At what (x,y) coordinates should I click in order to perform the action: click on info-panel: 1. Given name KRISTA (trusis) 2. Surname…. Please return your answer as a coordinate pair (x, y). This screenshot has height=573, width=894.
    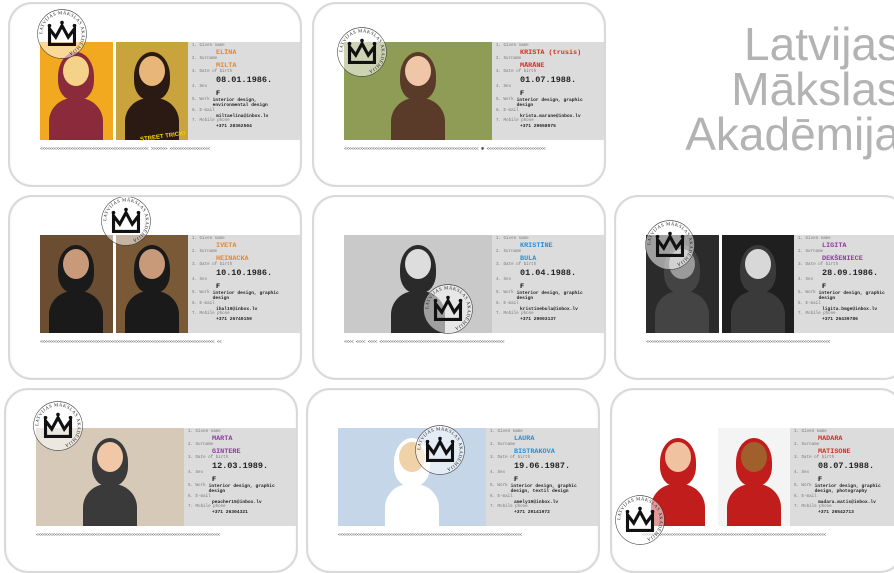
    Looking at the image, I should click on (548, 91).